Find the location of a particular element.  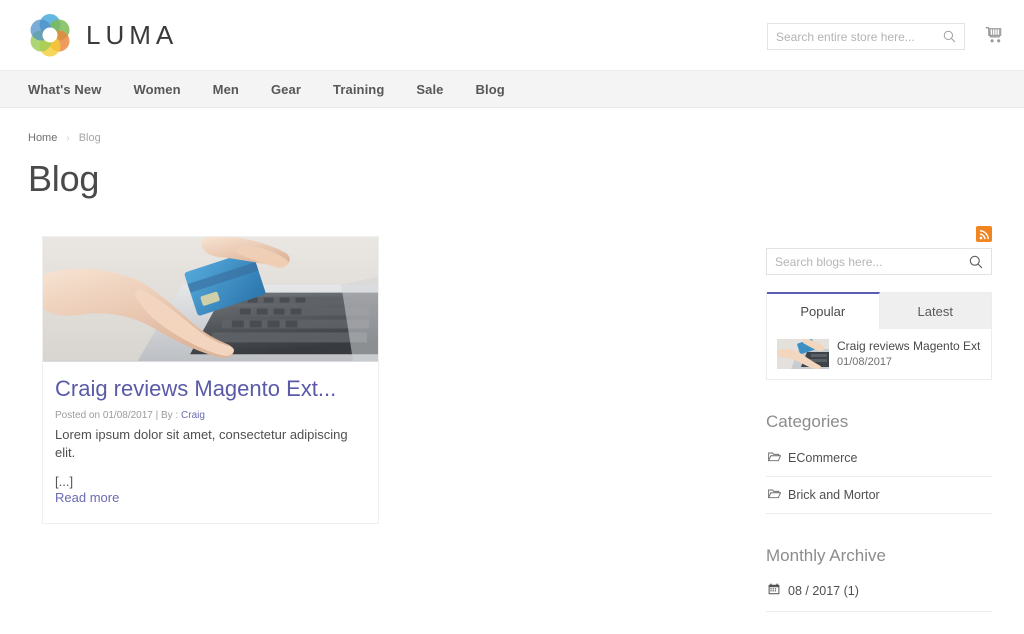

sidebar: Popular Latest is located at coordinates (879, 419).